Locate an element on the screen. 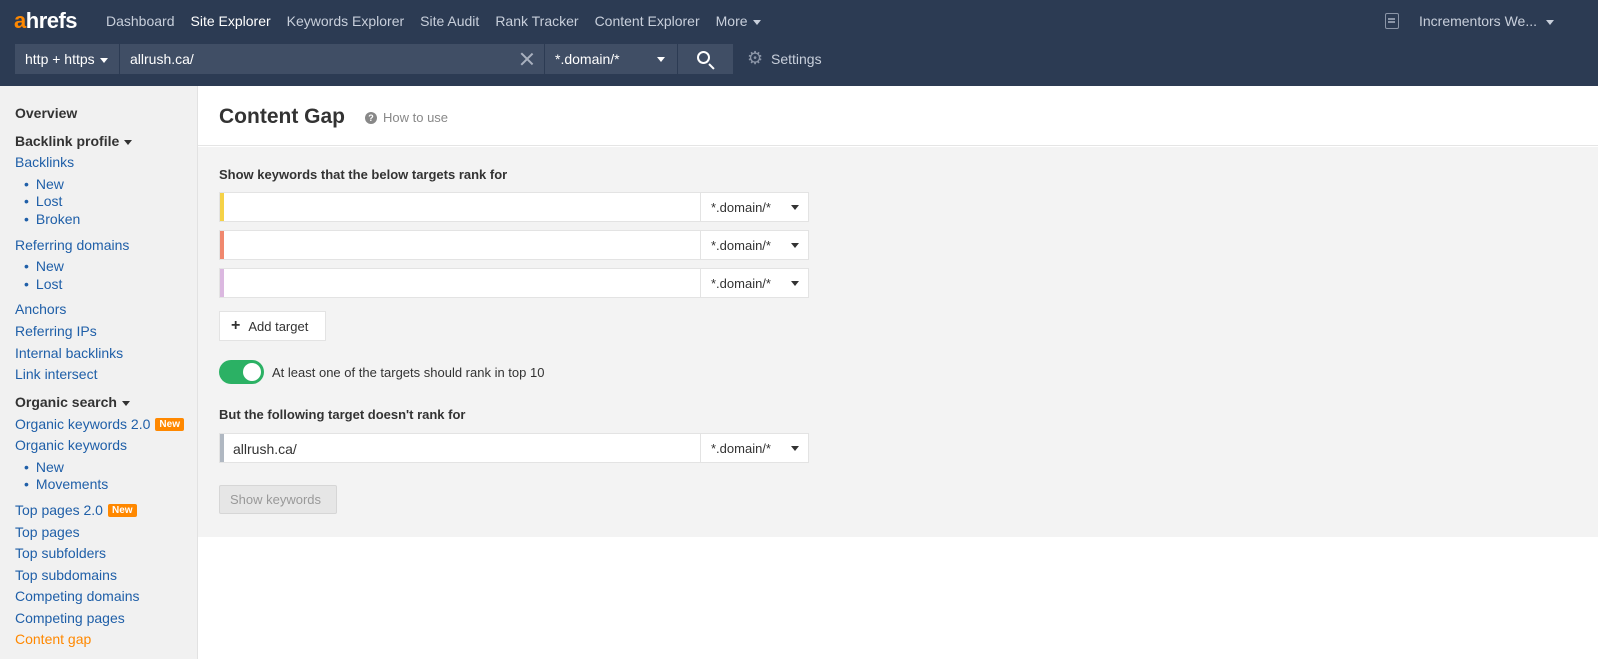 This screenshot has height=659, width=1598. sidebar-organic-keywords: Organic keywords is located at coordinates (71, 445).